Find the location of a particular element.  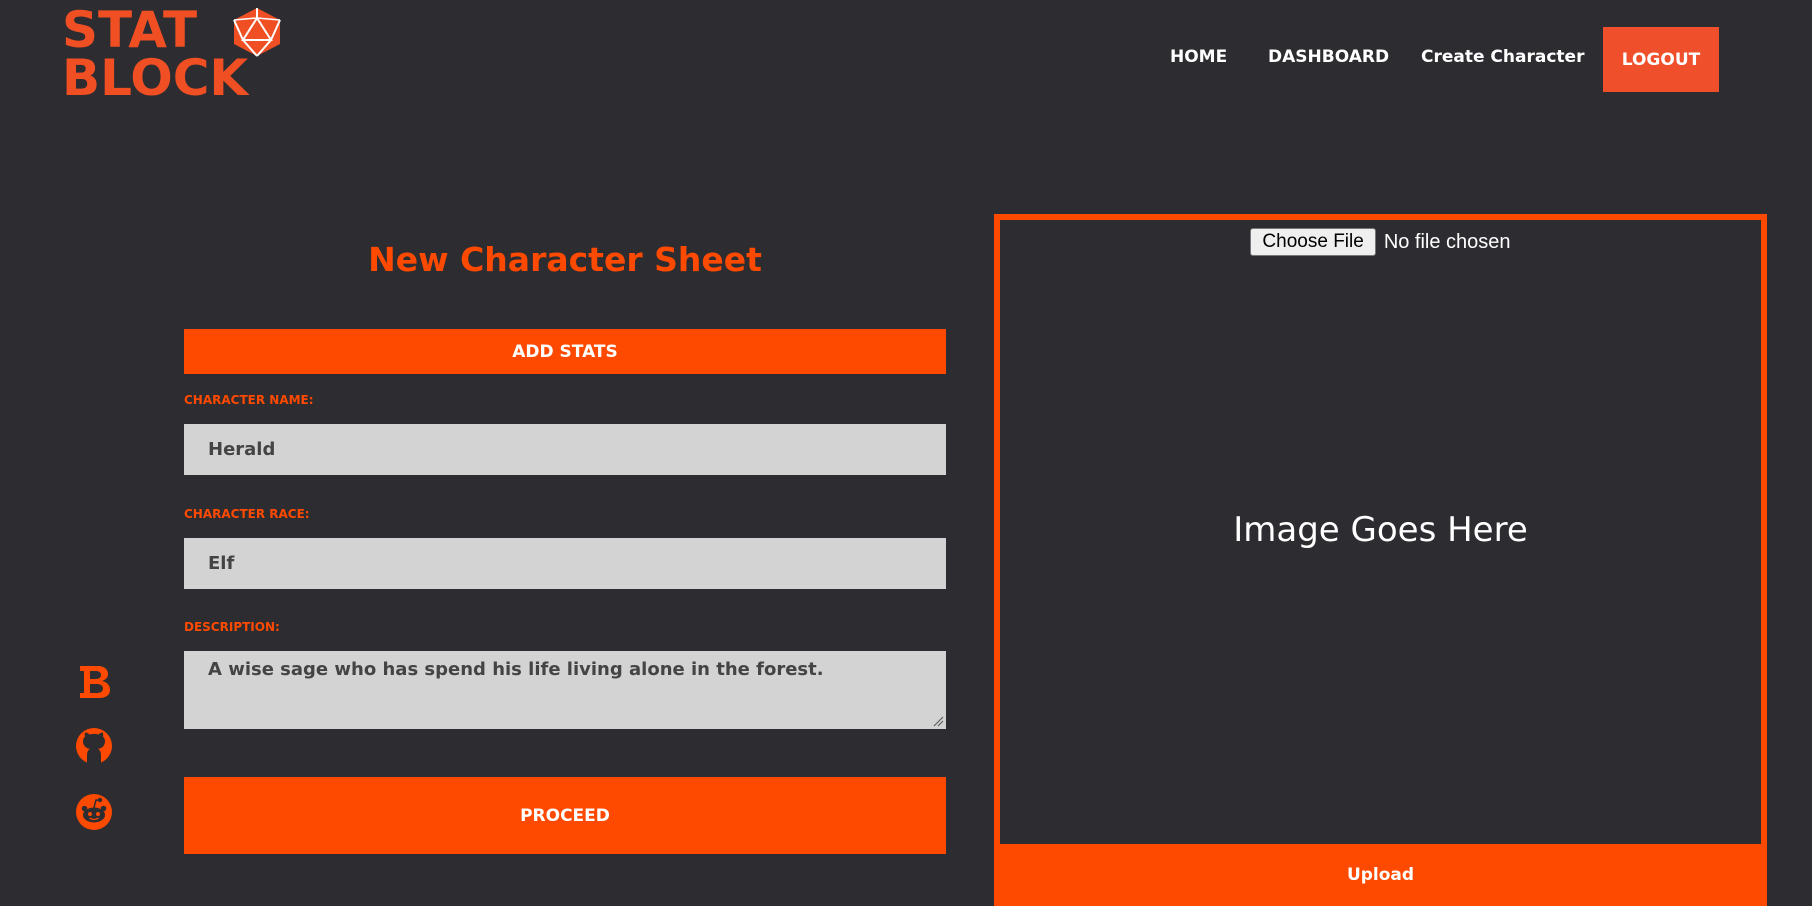

nav-home-link: HOME is located at coordinates (1198, 57).